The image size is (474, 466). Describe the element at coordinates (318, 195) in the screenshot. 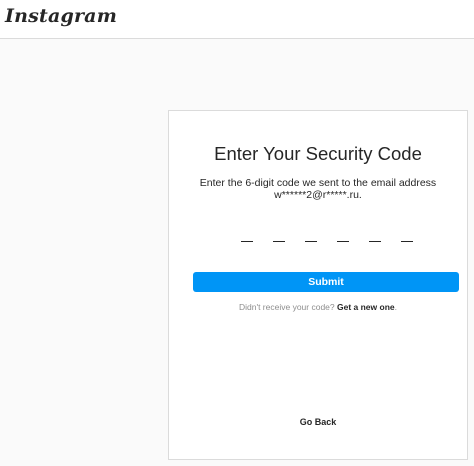

I see `masked-email: w******2@r*****.ru.` at that location.